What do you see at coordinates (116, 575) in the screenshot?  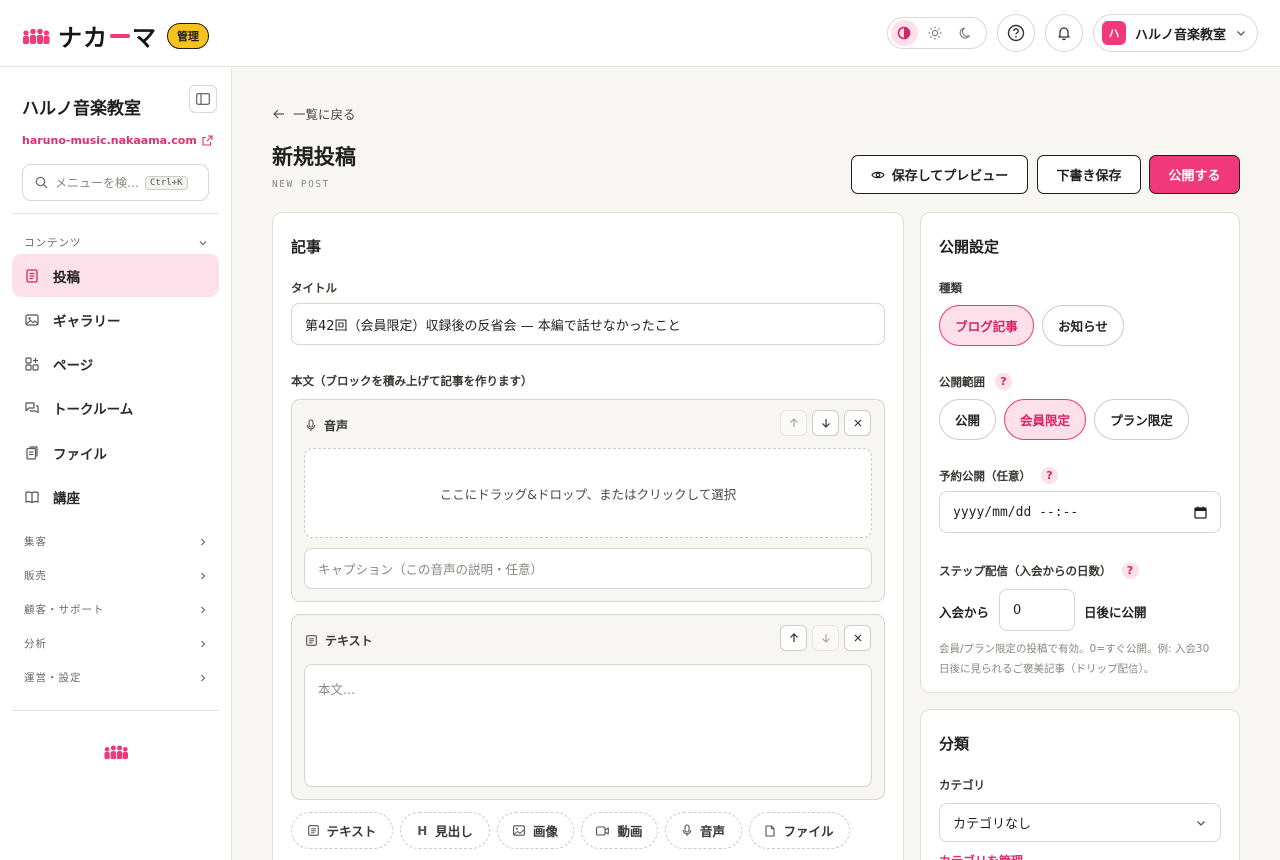 I see `nav-group-sales: 販売` at bounding box center [116, 575].